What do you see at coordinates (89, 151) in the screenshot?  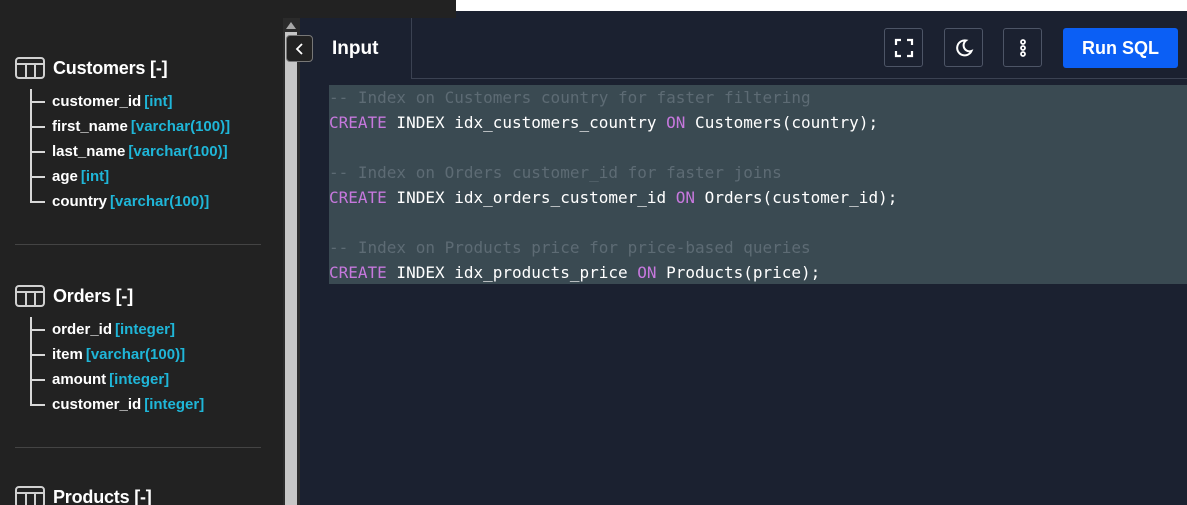 I see `column-name: last_name` at bounding box center [89, 151].